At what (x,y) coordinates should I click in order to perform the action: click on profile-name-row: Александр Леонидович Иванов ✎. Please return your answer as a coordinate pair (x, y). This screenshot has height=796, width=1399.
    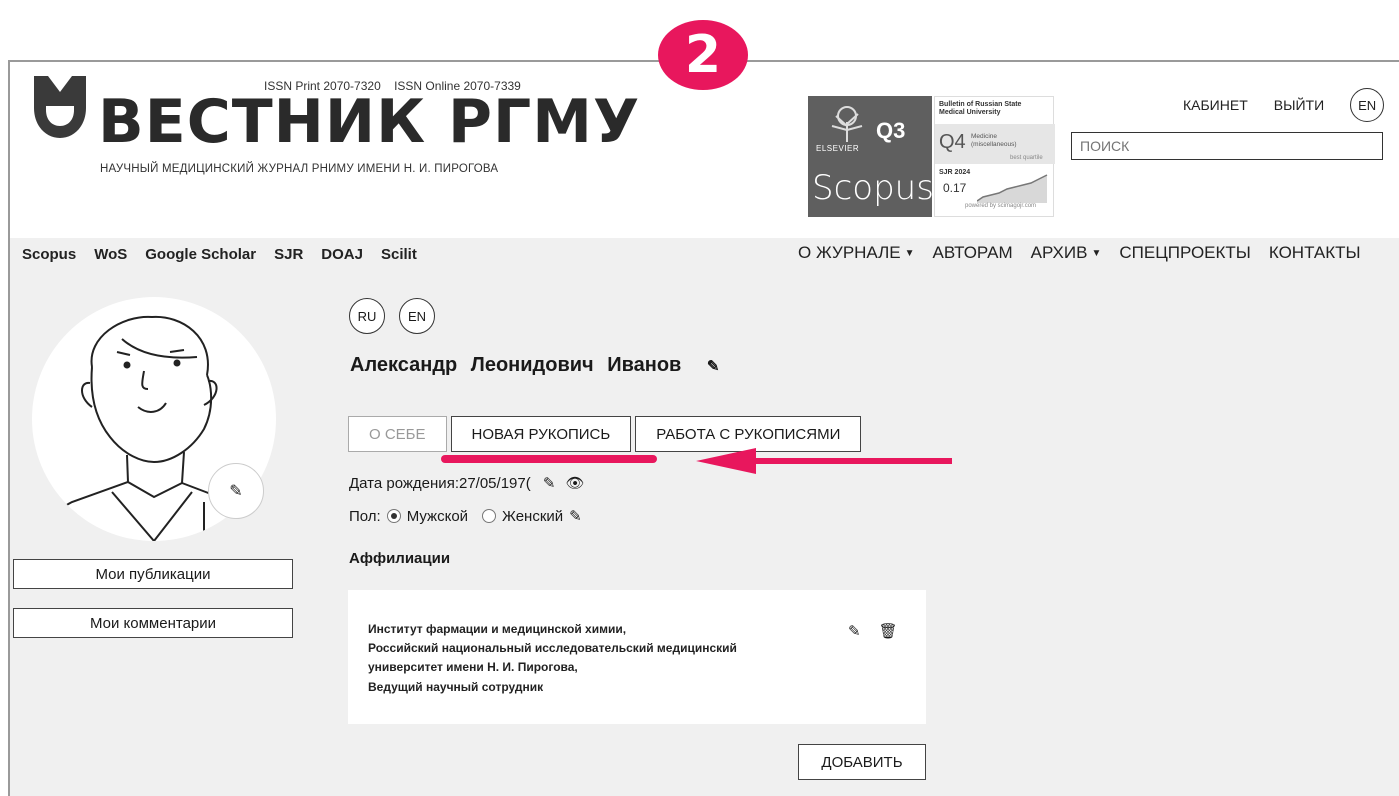
    Looking at the image, I should click on (534, 365).